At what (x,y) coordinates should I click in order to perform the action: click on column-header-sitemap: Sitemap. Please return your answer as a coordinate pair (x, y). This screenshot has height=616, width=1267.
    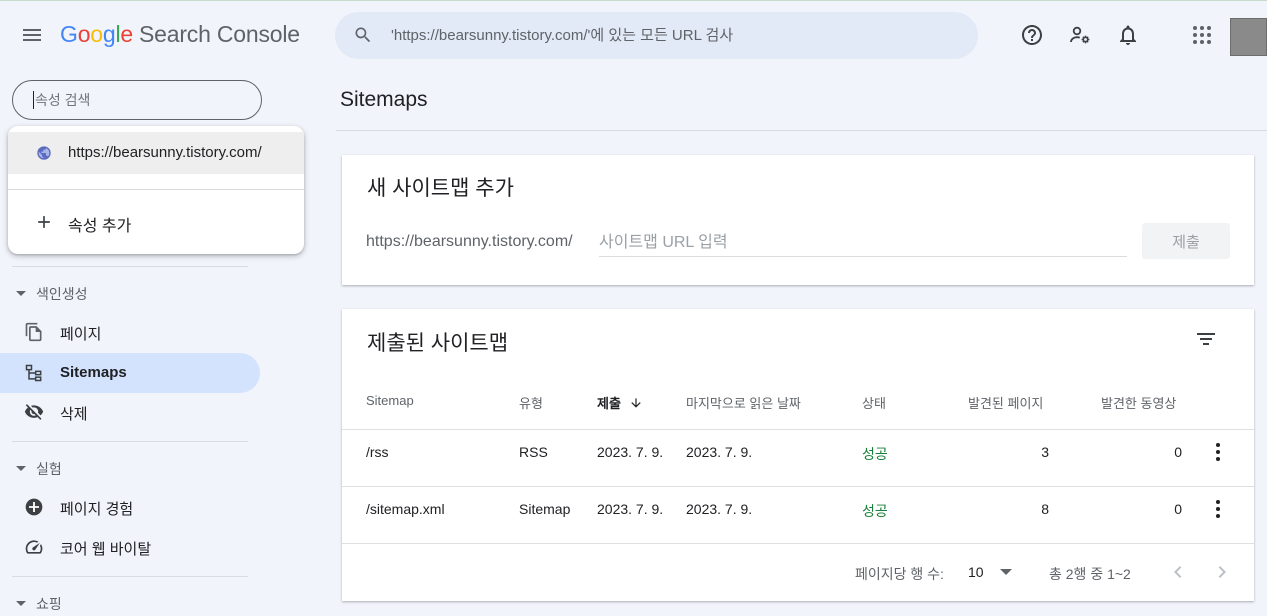
    Looking at the image, I should click on (390, 400).